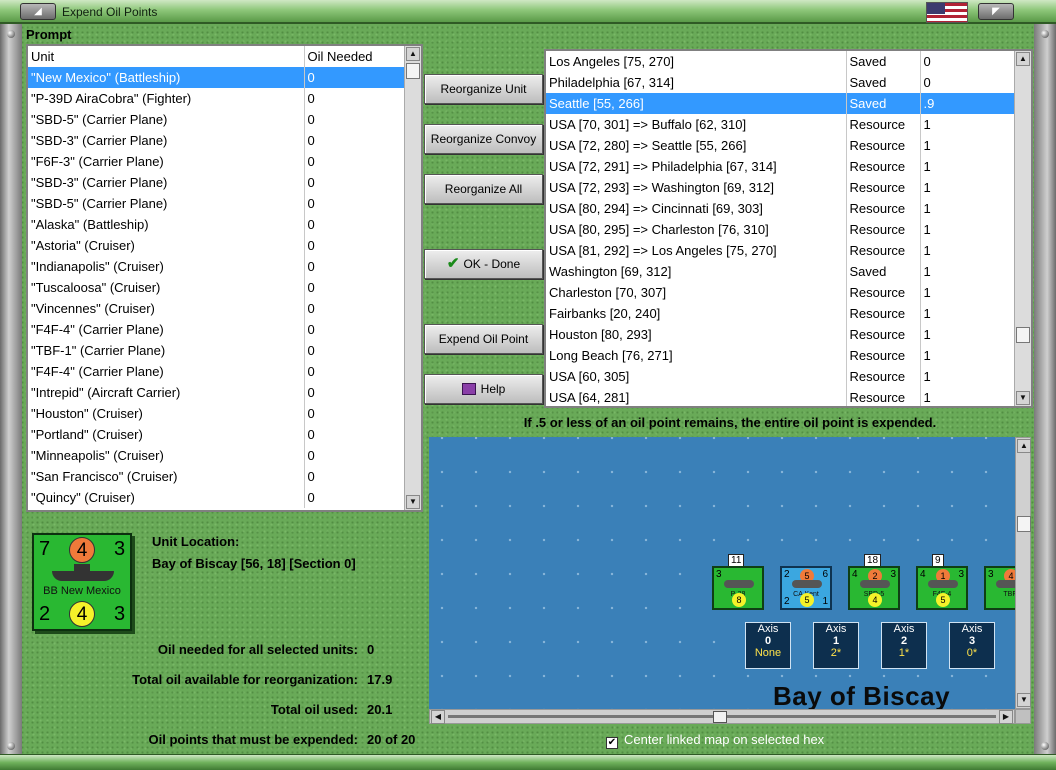  I want to click on map-unit-counter: 3P-388, so click(738, 588).